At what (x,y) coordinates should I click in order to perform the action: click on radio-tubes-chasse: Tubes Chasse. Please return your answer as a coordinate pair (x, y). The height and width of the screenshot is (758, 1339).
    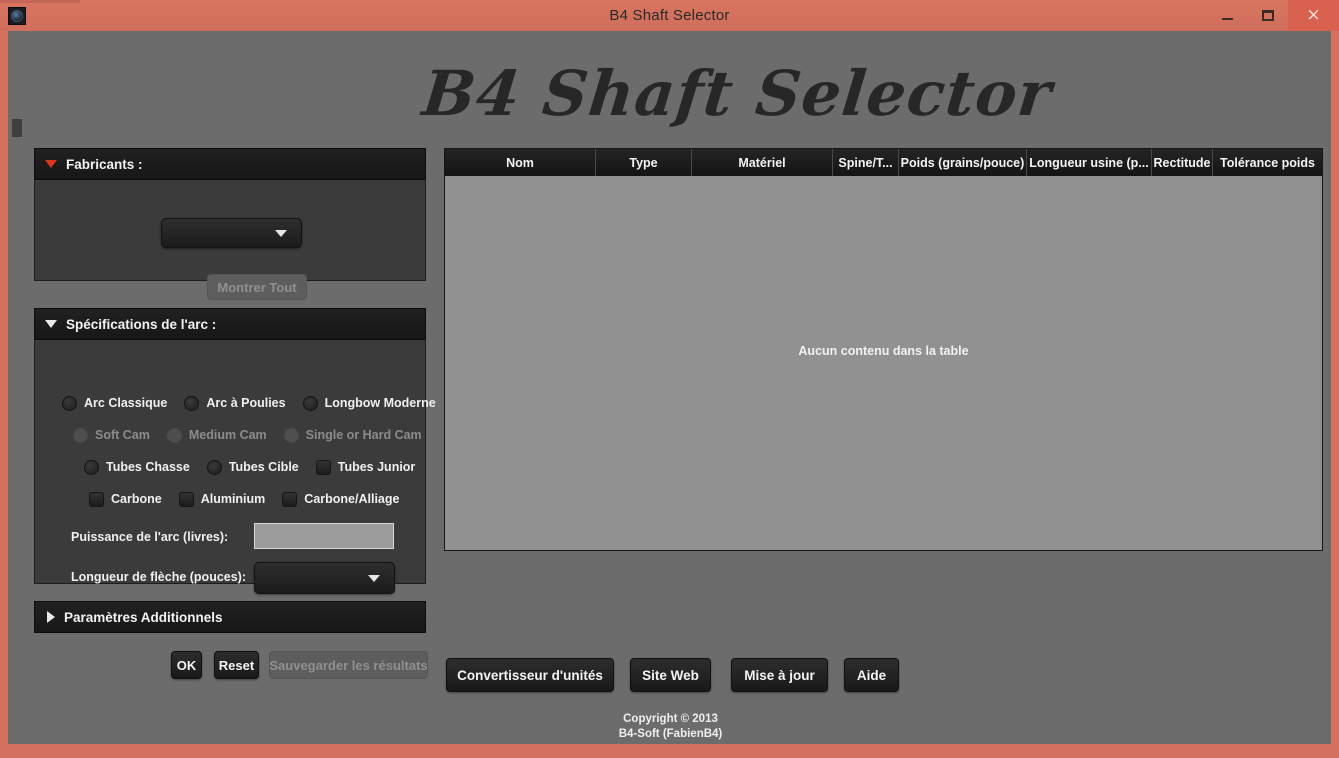
    Looking at the image, I should click on (137, 467).